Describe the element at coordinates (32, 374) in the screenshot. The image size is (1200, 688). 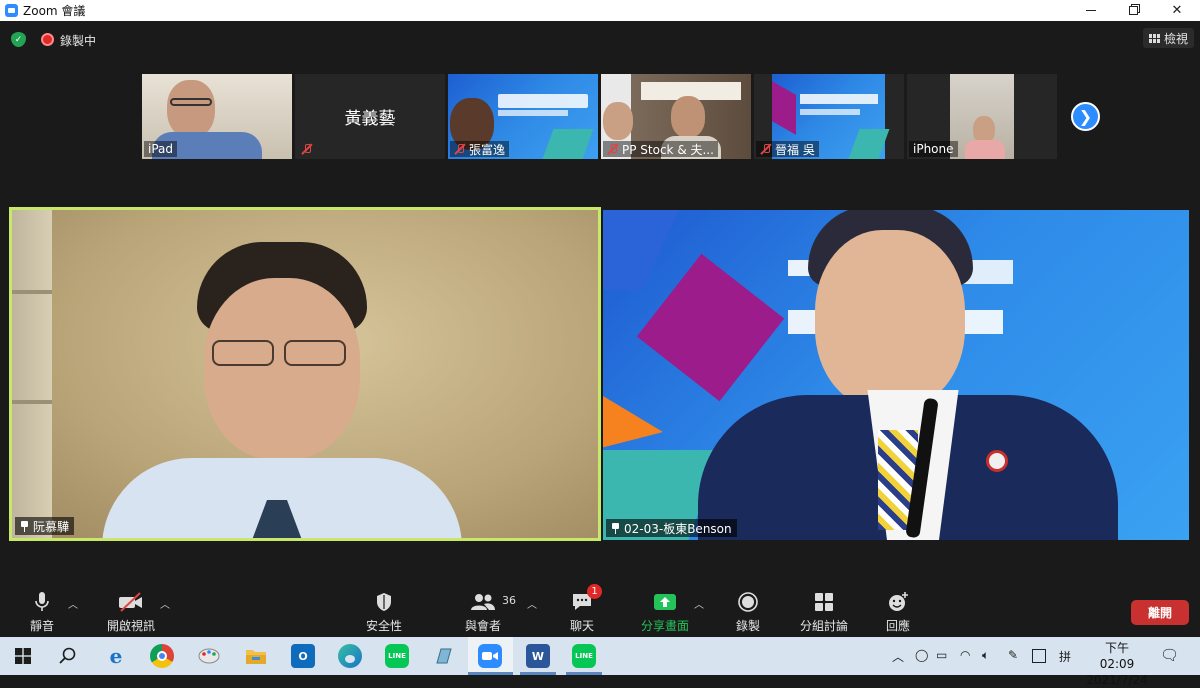
I see `bookshelf` at that location.